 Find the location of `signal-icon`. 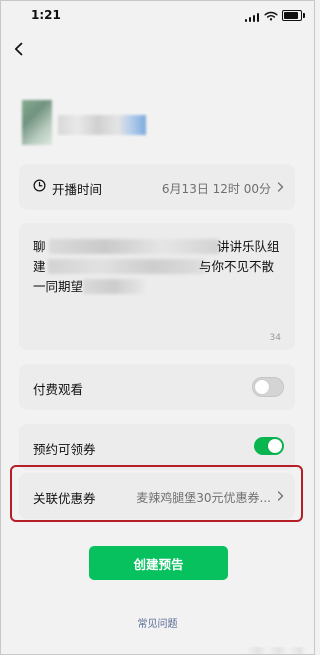

signal-icon is located at coordinates (252, 17).